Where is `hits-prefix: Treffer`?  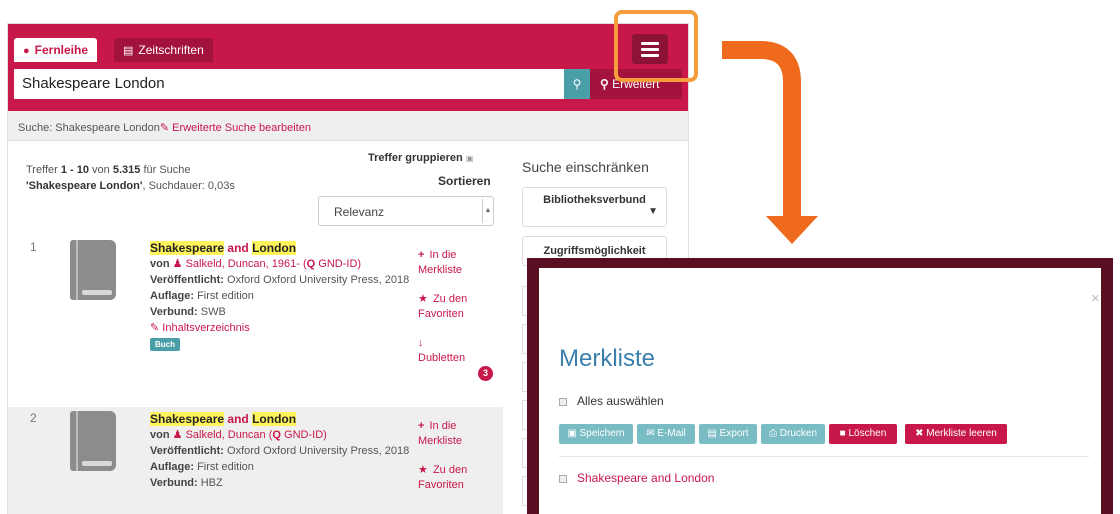 hits-prefix: Treffer is located at coordinates (43, 170).